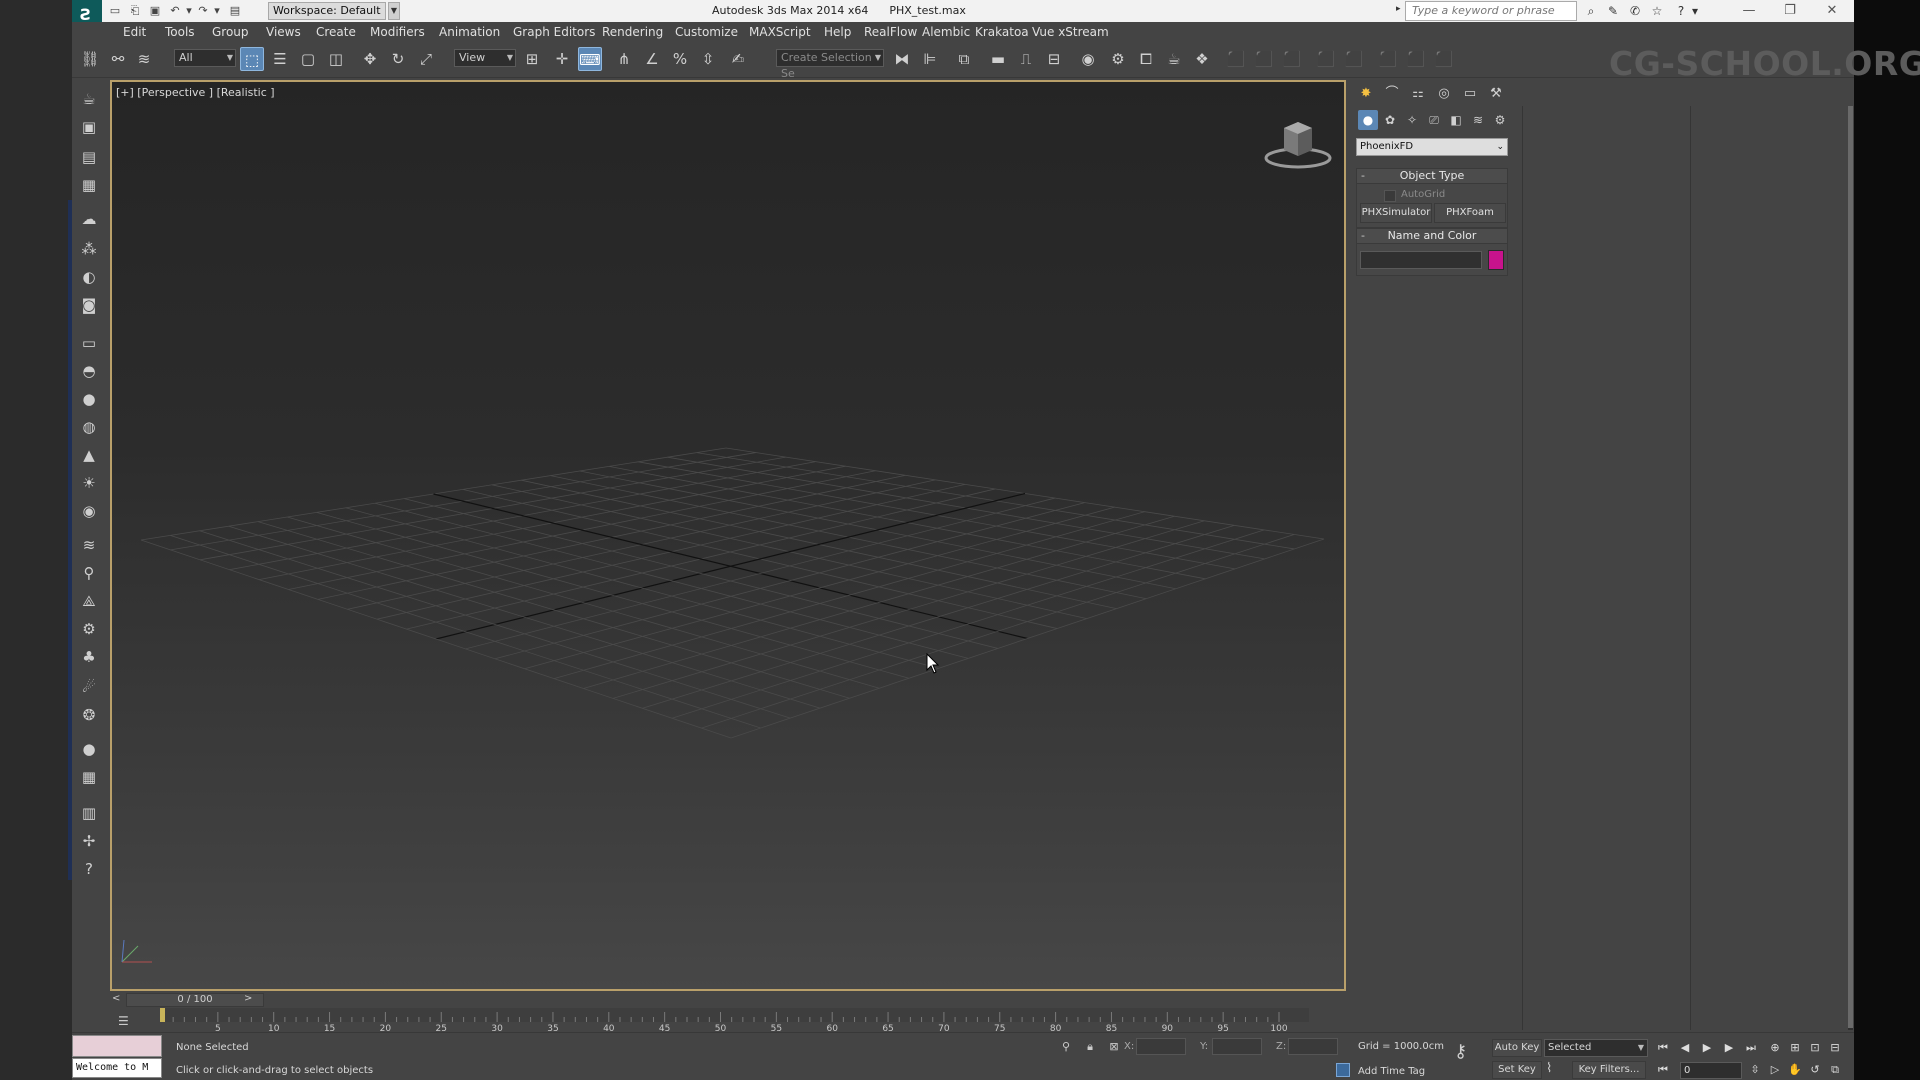 The image size is (1920, 1080). What do you see at coordinates (1421, 260) in the screenshot?
I see `object-name-input` at bounding box center [1421, 260].